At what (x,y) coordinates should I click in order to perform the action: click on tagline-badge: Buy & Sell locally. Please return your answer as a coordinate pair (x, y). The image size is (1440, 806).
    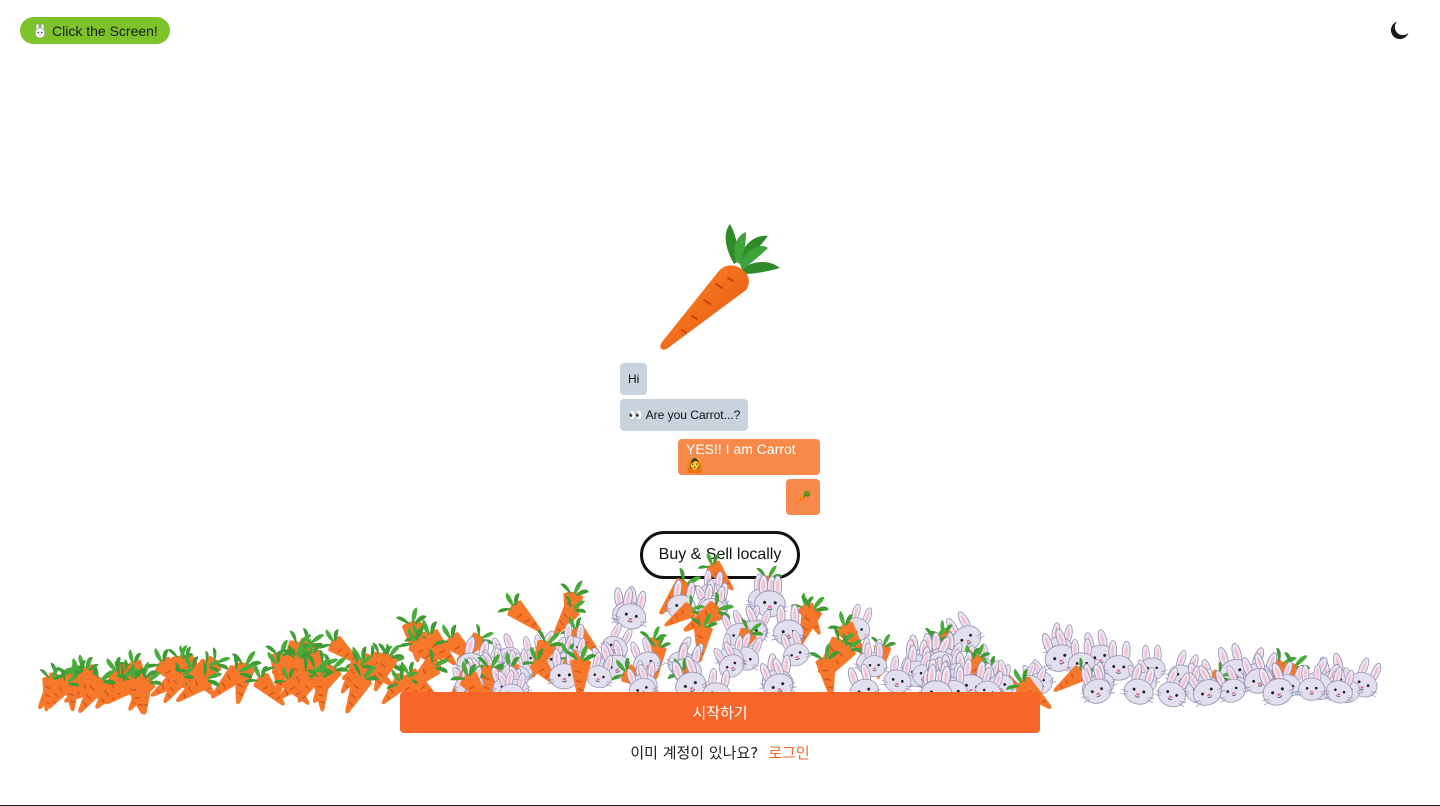
    Looking at the image, I should click on (720, 555).